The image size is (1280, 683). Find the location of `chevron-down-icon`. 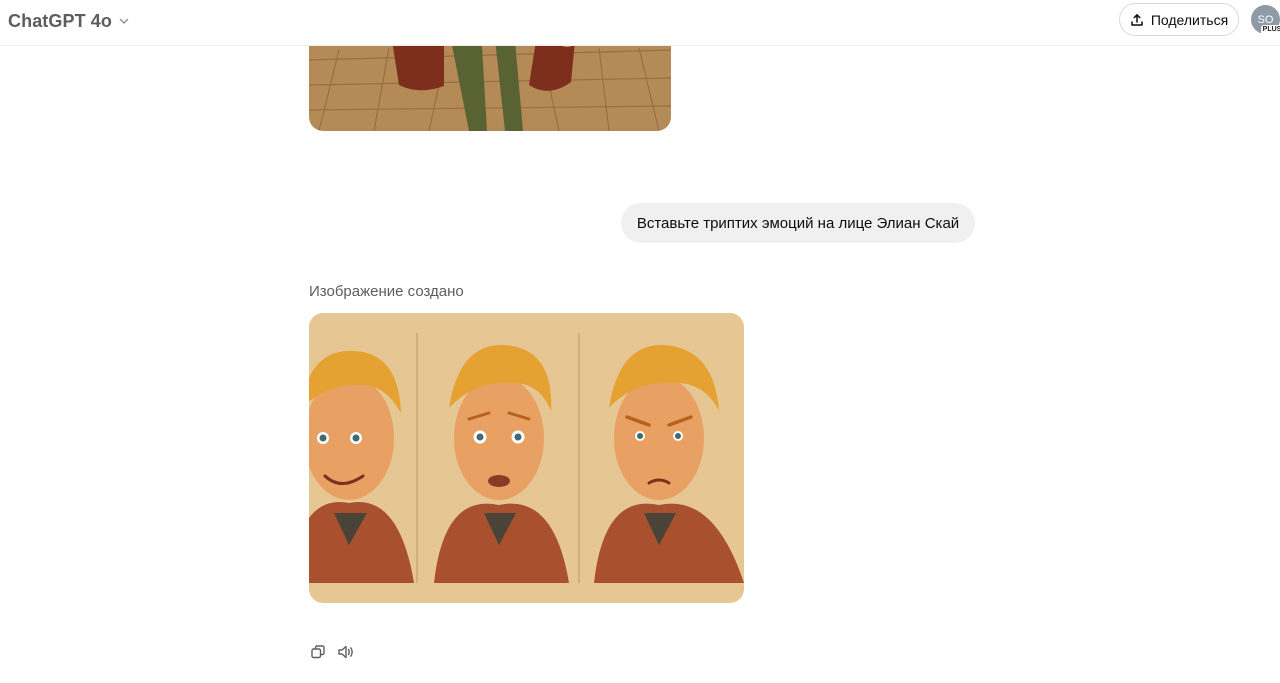

chevron-down-icon is located at coordinates (124, 21).